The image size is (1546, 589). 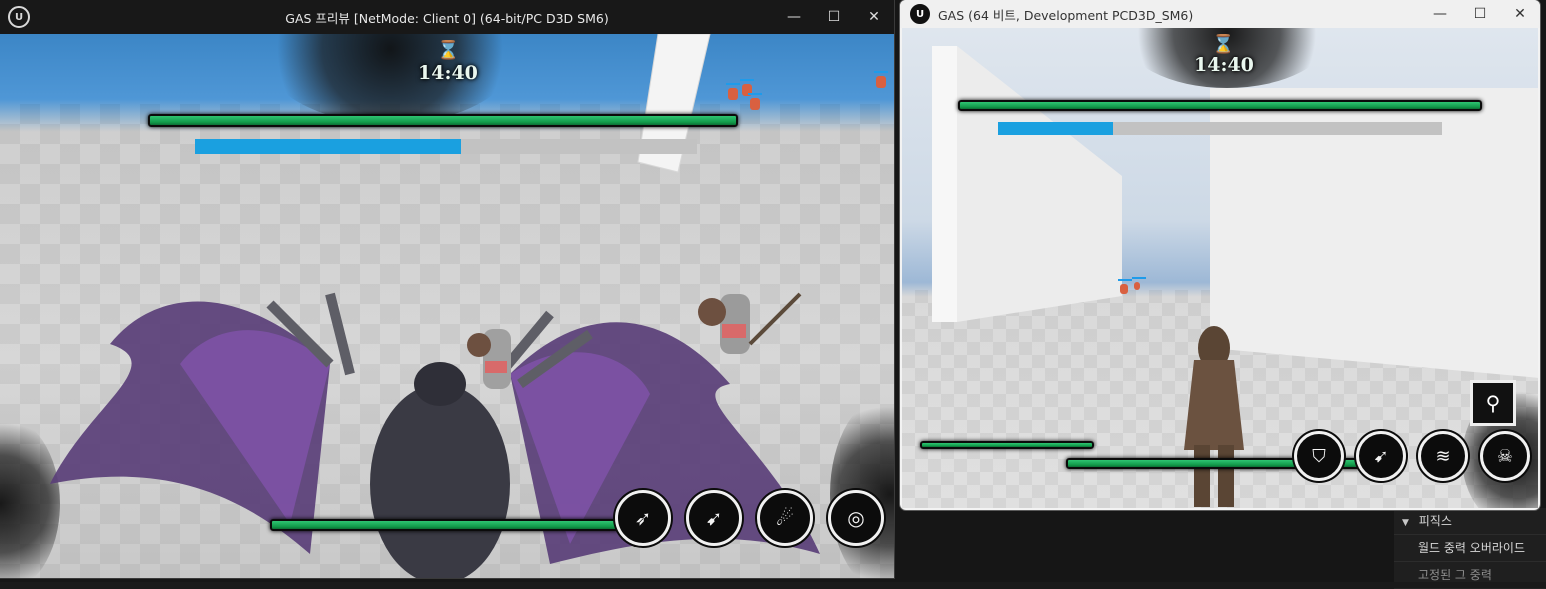 What do you see at coordinates (1066, 15) in the screenshot?
I see `window-title: GAS (64 비트, Development PCD3D_SM6)` at bounding box center [1066, 15].